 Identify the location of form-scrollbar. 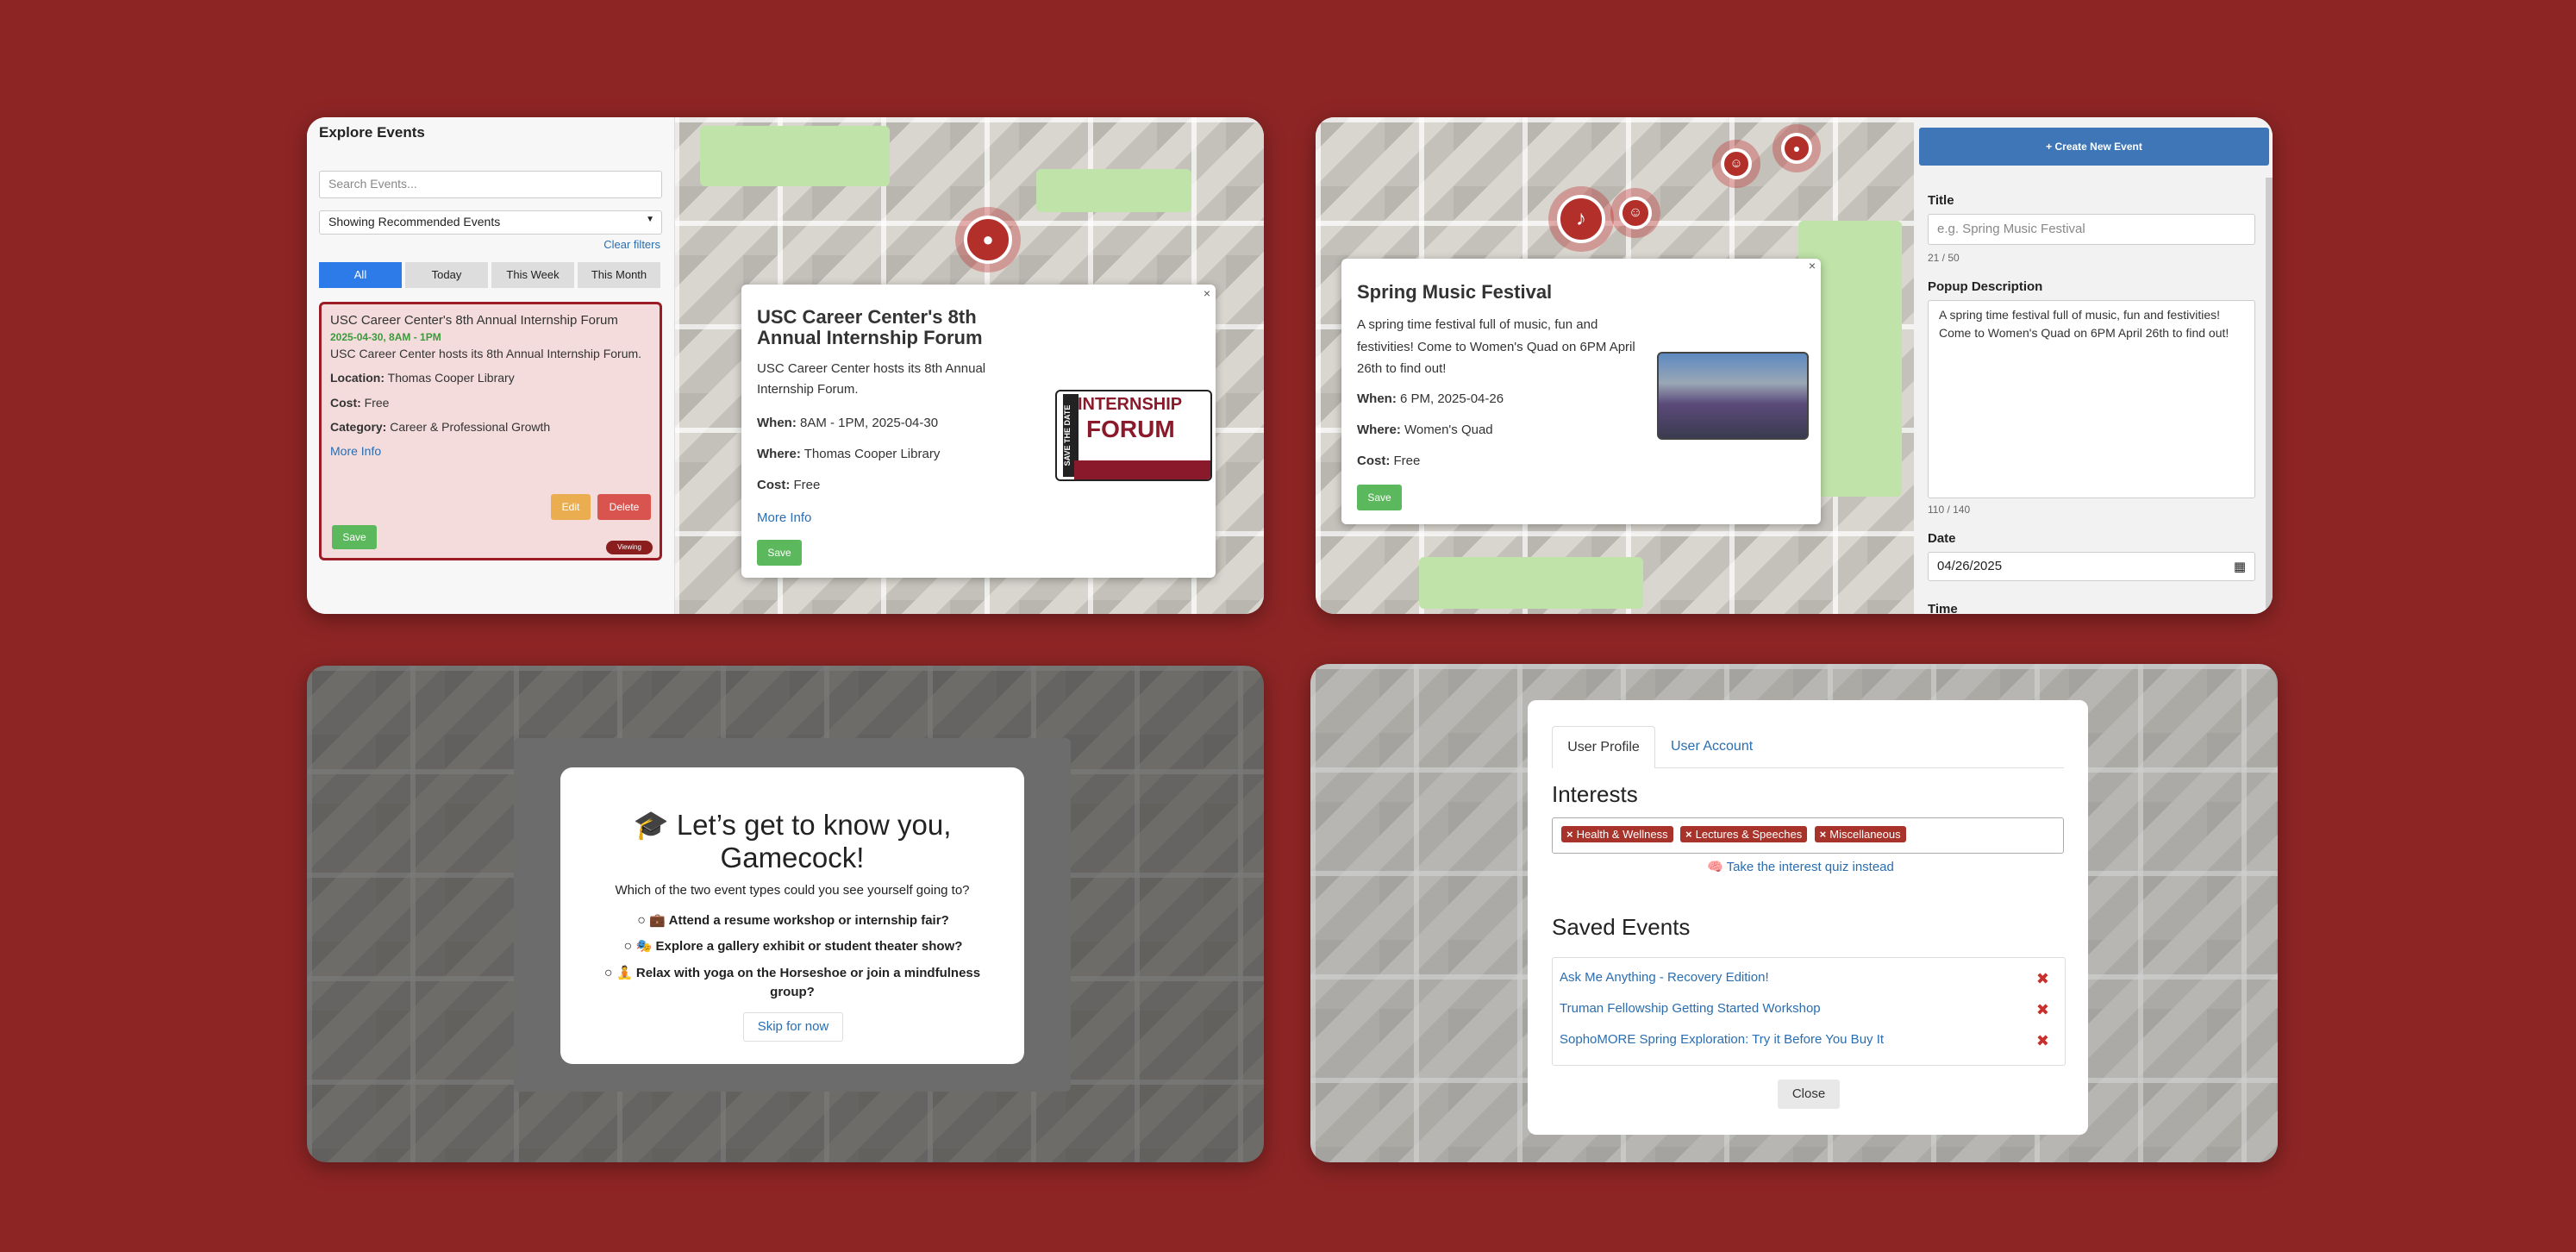
(2269, 396).